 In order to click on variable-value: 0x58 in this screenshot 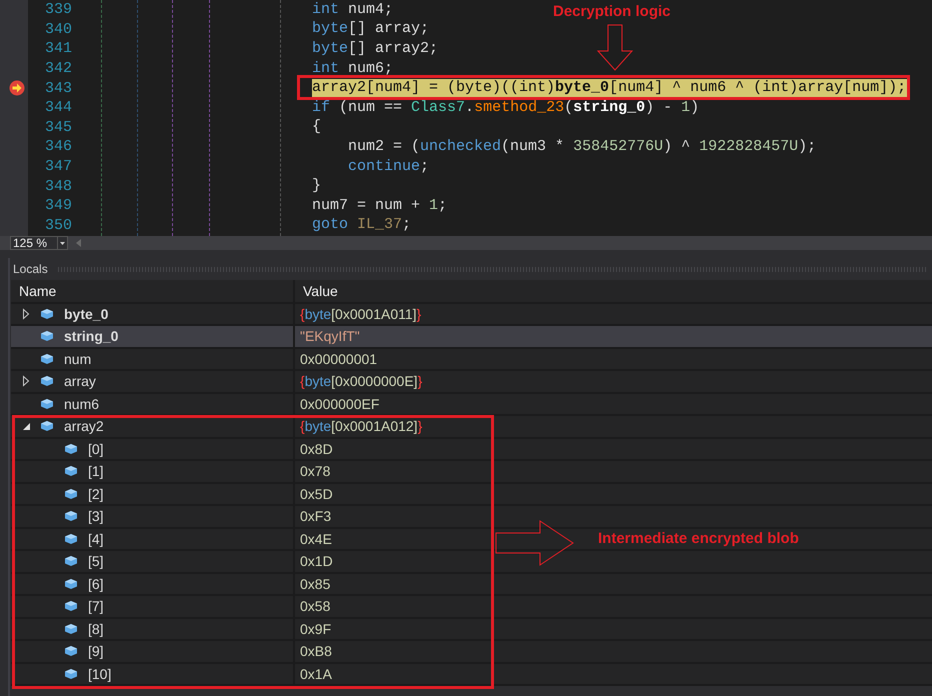, I will do `click(315, 606)`.